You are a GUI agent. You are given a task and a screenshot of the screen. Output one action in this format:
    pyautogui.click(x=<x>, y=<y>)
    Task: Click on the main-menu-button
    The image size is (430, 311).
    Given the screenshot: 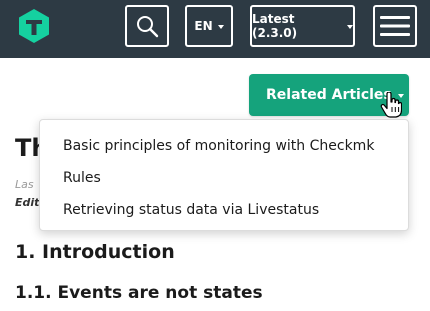 What is the action you would take?
    pyautogui.click(x=395, y=26)
    